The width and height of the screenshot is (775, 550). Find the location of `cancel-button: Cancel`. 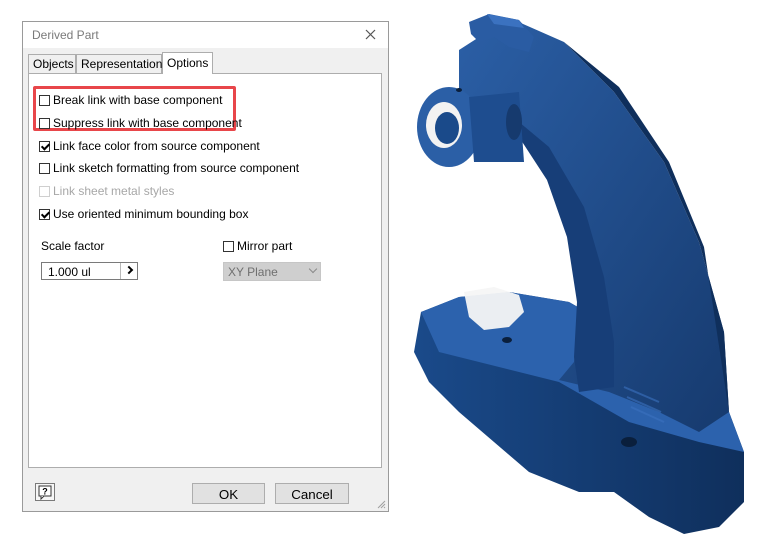

cancel-button: Cancel is located at coordinates (312, 493).